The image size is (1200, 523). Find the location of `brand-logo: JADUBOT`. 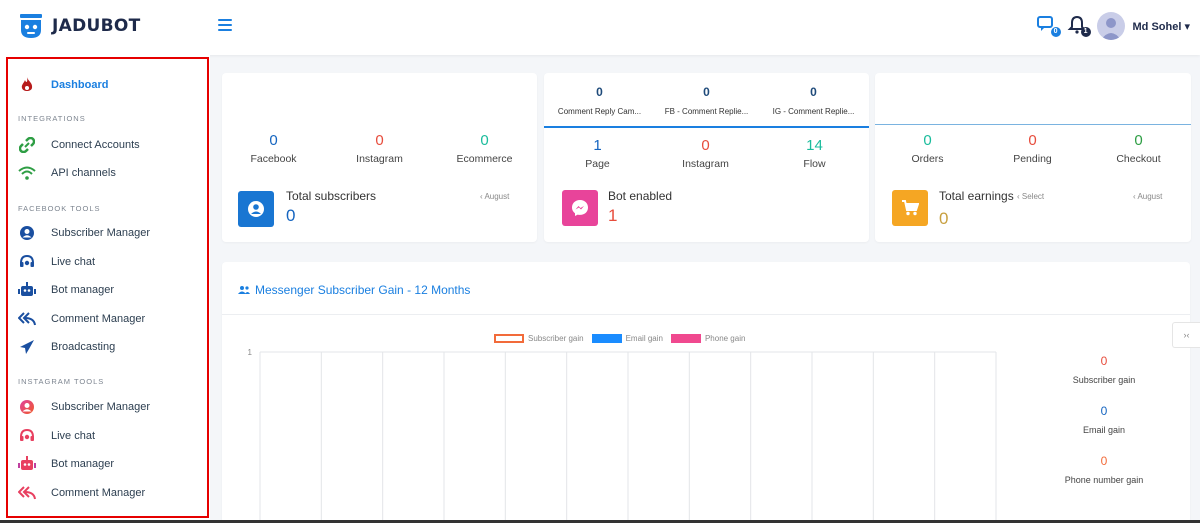

brand-logo: JADUBOT is located at coordinates (79, 26).